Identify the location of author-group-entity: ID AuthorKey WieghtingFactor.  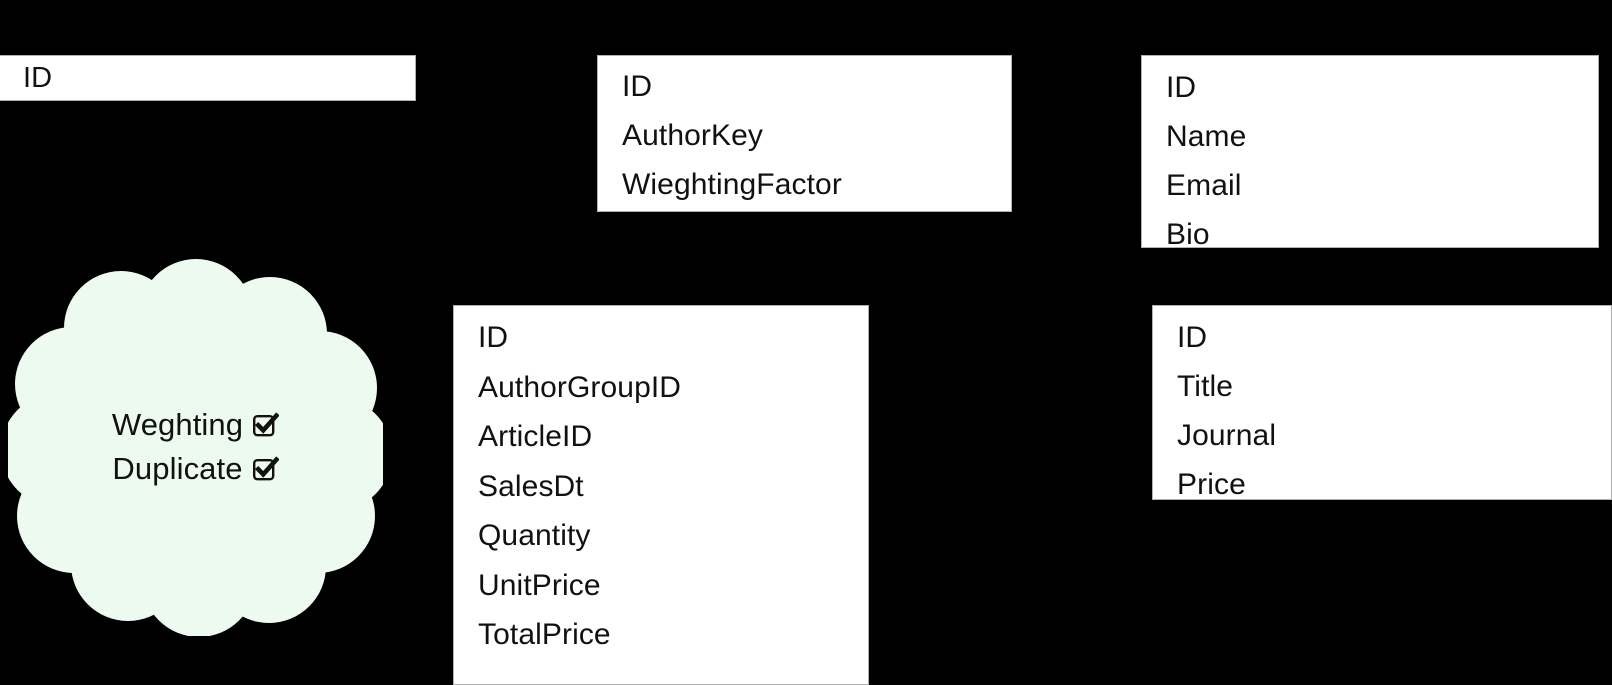
(804, 133).